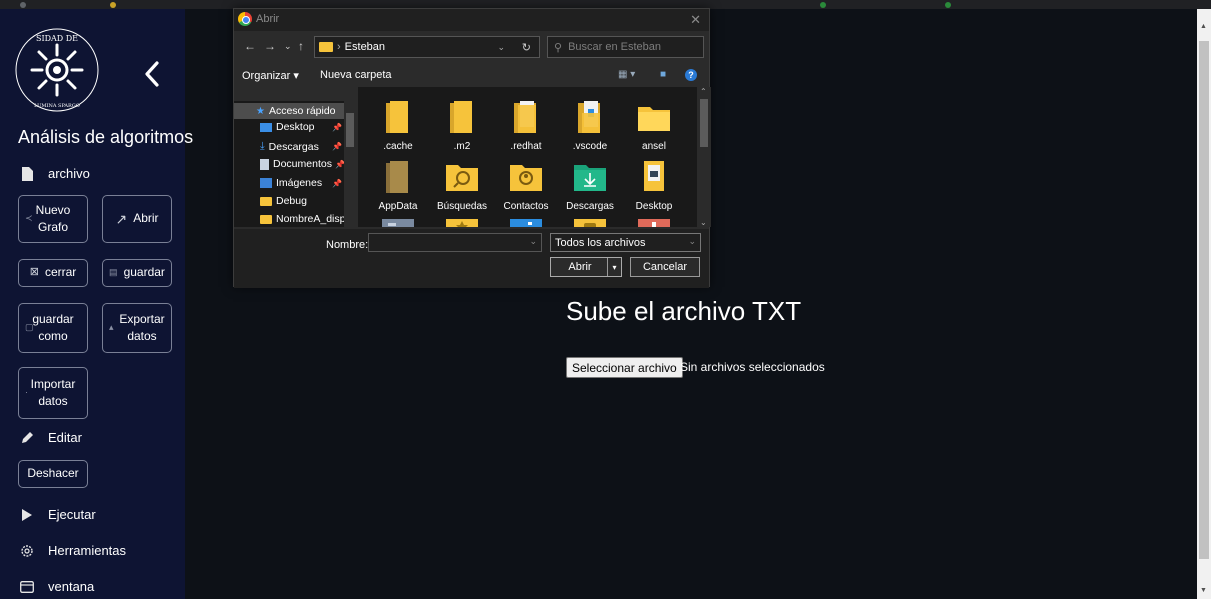 The height and width of the screenshot is (599, 1211). I want to click on documents-icon, so click(264, 164).